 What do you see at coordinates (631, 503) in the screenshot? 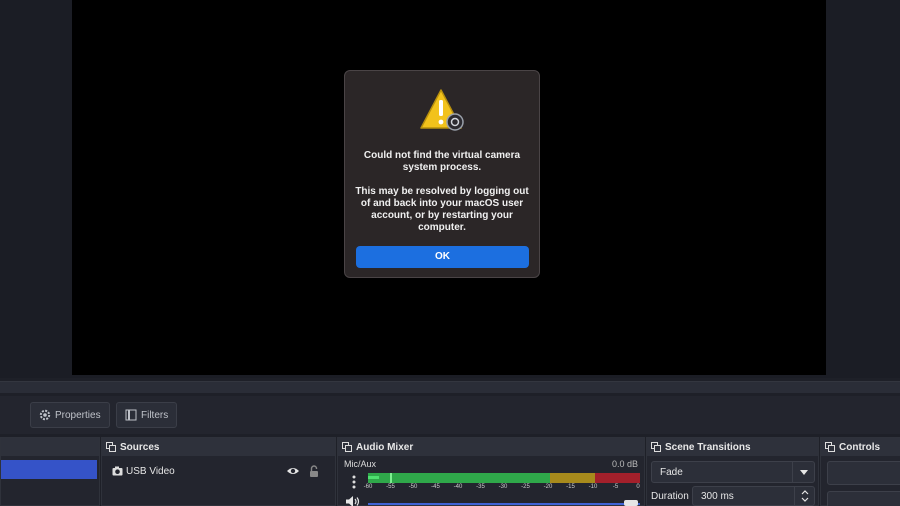
I see `volume-slider-handle` at bounding box center [631, 503].